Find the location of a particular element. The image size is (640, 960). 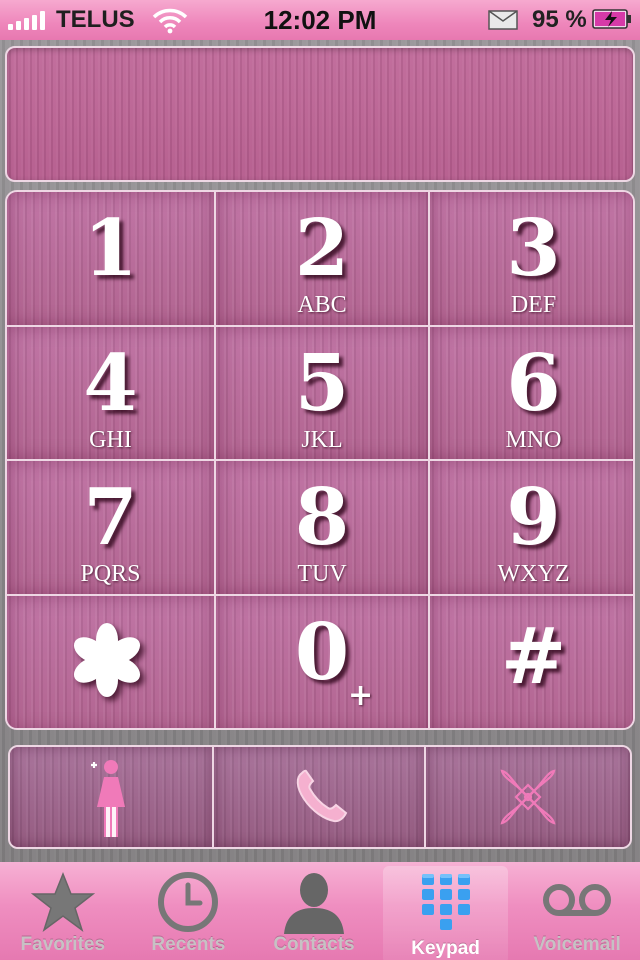

key-digit: 9 is located at coordinates (533, 517).